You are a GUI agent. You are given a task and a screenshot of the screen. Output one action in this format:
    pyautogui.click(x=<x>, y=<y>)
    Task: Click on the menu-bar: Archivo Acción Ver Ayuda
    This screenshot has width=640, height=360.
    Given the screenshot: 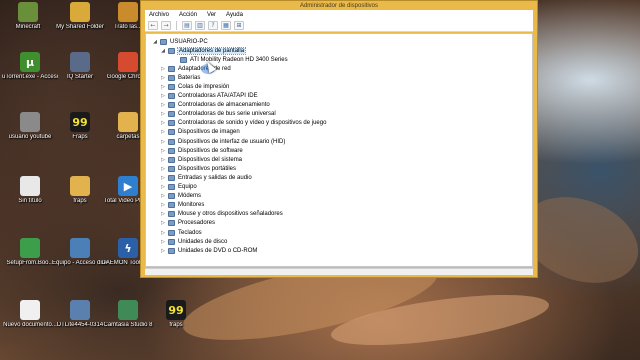 What is the action you would take?
    pyautogui.click(x=339, y=14)
    